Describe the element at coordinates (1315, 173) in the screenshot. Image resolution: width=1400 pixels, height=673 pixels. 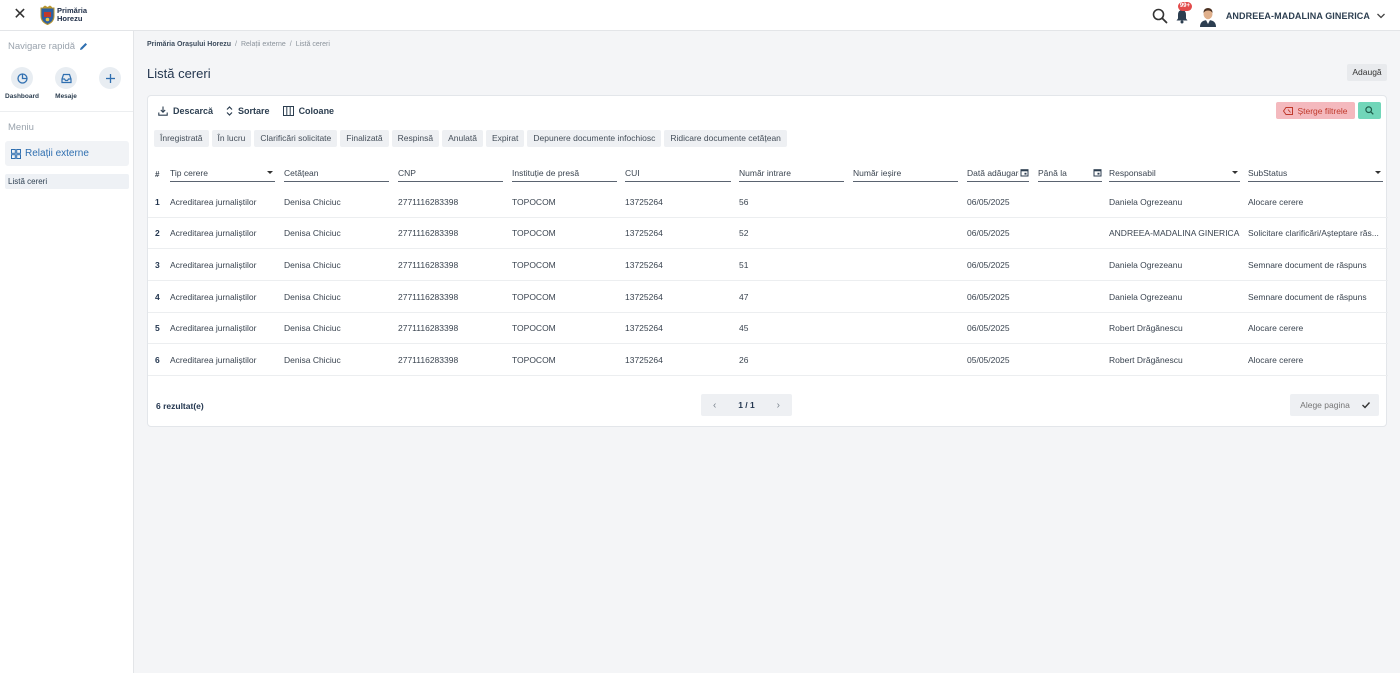
I see `column-filter-substatus: SubStatus` at that location.